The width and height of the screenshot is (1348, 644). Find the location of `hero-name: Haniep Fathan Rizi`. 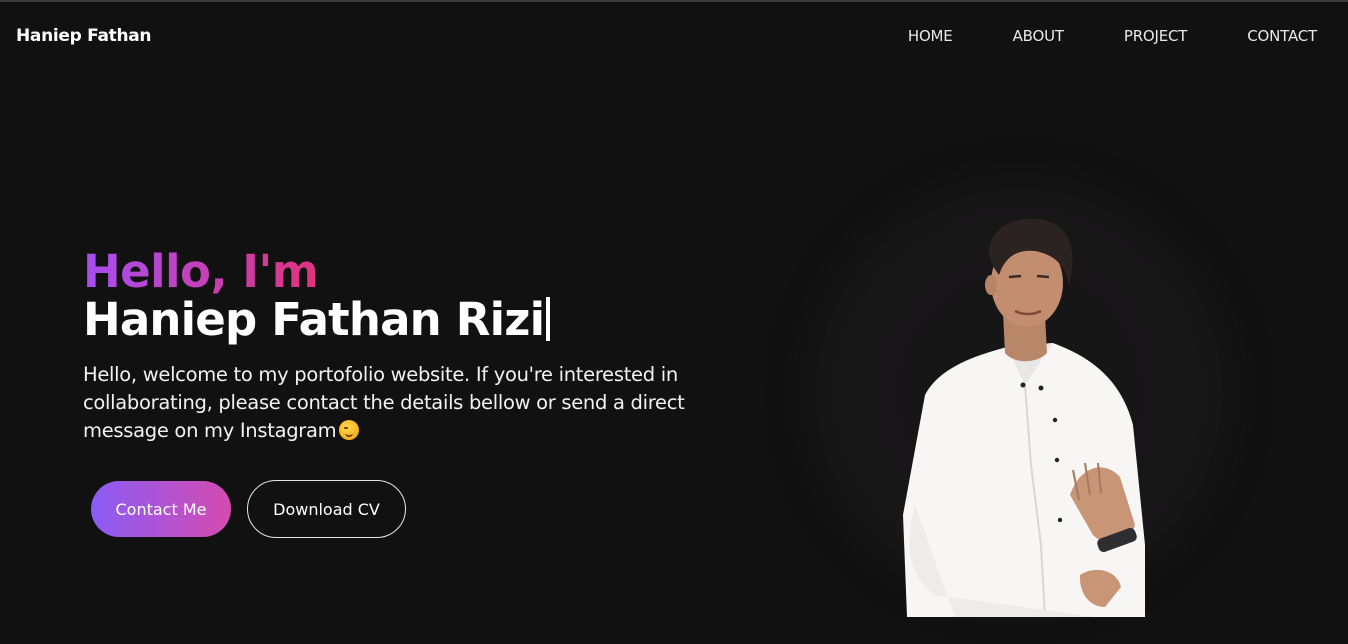

hero-name: Haniep Fathan Rizi is located at coordinates (317, 319).